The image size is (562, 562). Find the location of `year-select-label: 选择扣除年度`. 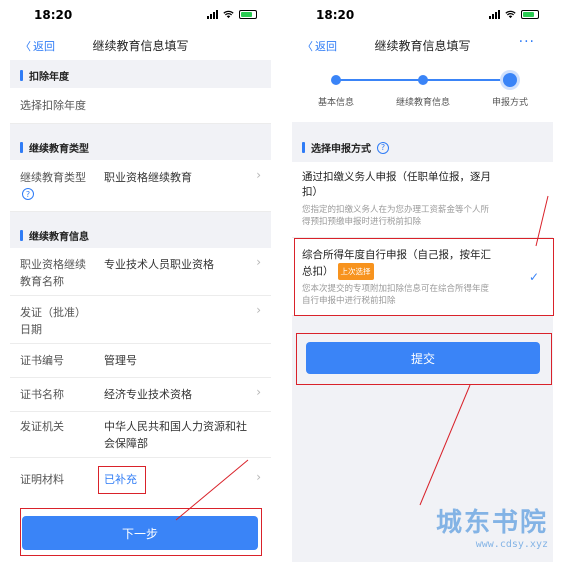

year-select-label: 选择扣除年度 is located at coordinates (53, 105).